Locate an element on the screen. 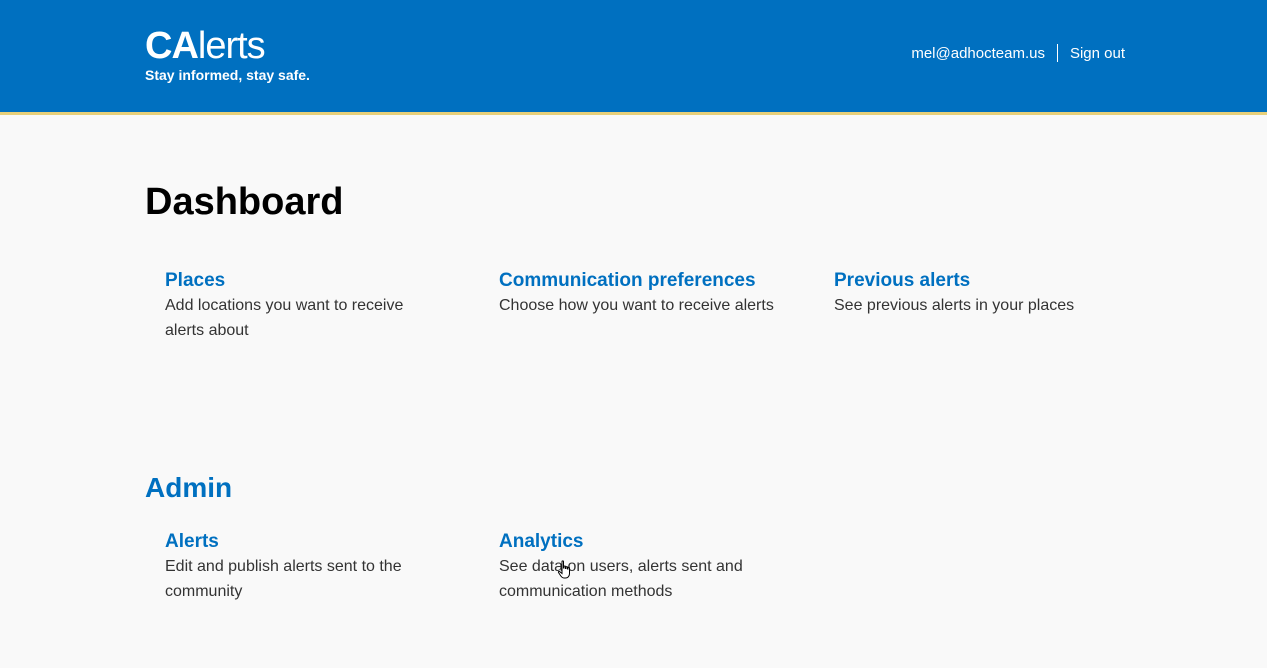 The height and width of the screenshot is (668, 1267). account-nav: mel@adhocteam.us Sign out is located at coordinates (1018, 53).